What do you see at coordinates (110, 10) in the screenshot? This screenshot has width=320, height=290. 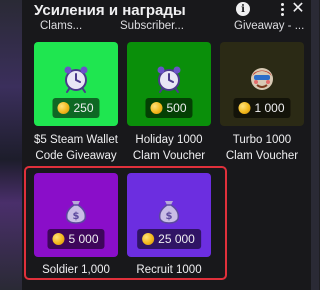 I see `popover-title: Усиления и награды` at bounding box center [110, 10].